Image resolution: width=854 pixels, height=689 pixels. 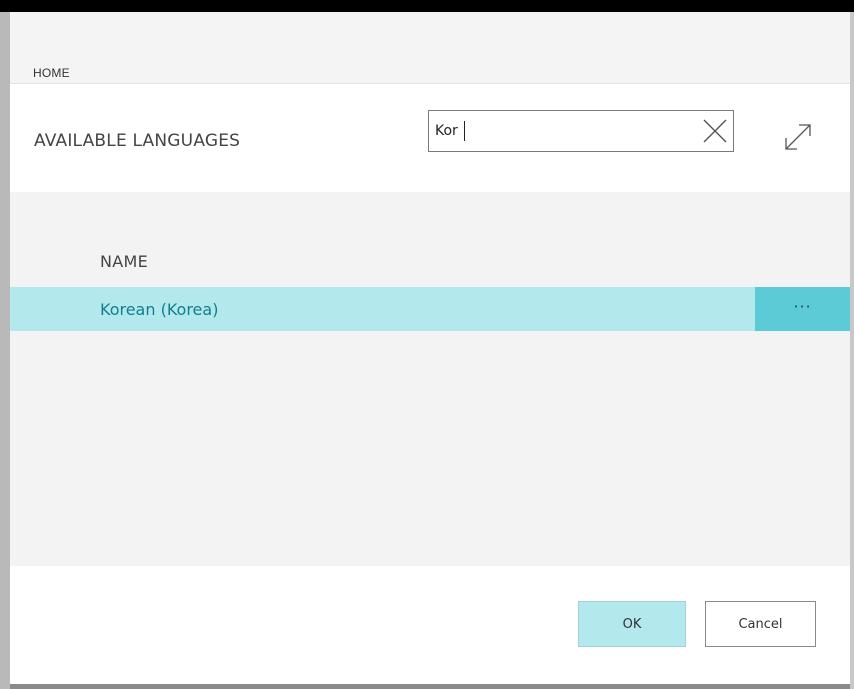 I want to click on cancel-button: Cancel, so click(x=760, y=624).